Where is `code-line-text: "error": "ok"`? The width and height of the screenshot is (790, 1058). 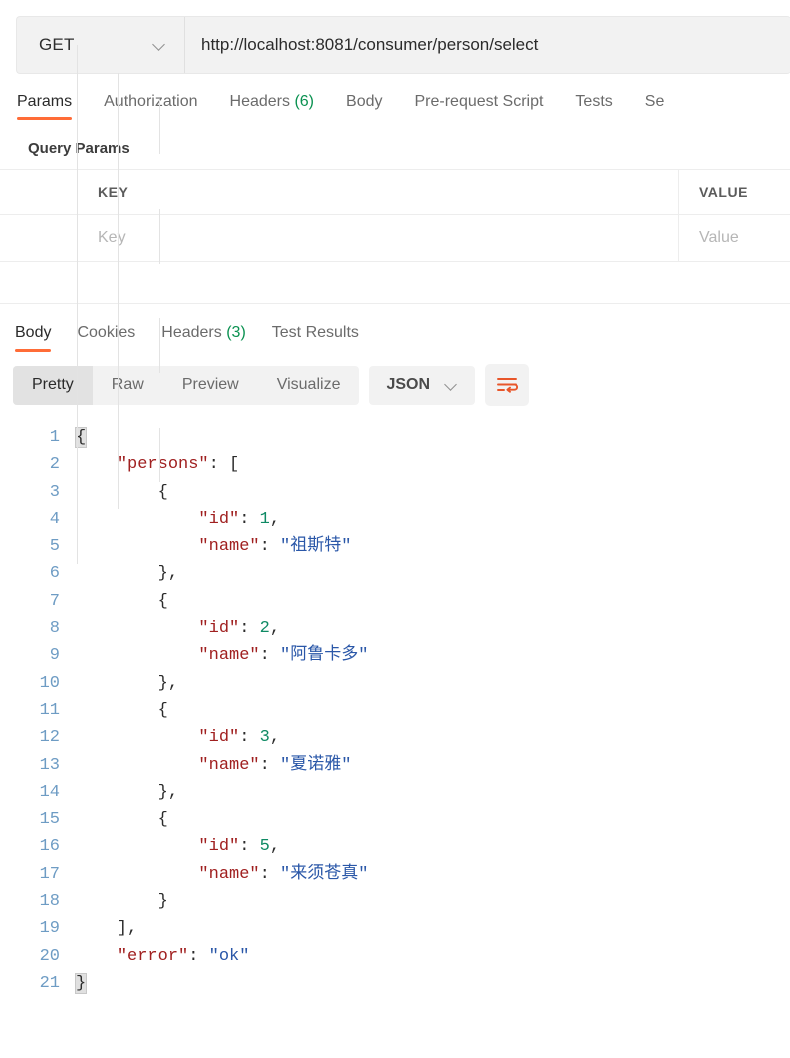
code-line-text: "error": "ok" is located at coordinates (433, 956).